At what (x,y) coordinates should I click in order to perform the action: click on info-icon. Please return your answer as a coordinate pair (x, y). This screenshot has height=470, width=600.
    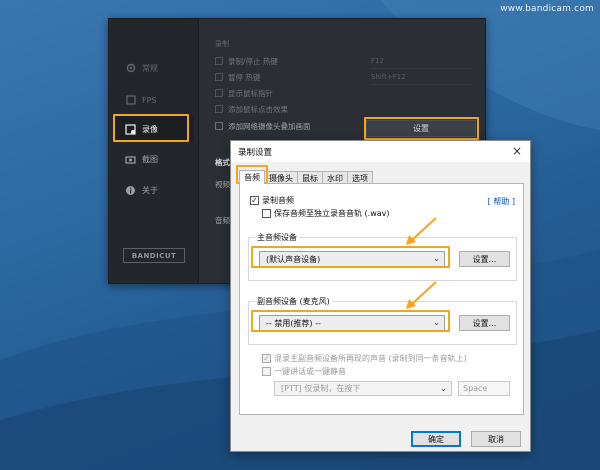
    Looking at the image, I should click on (130, 190).